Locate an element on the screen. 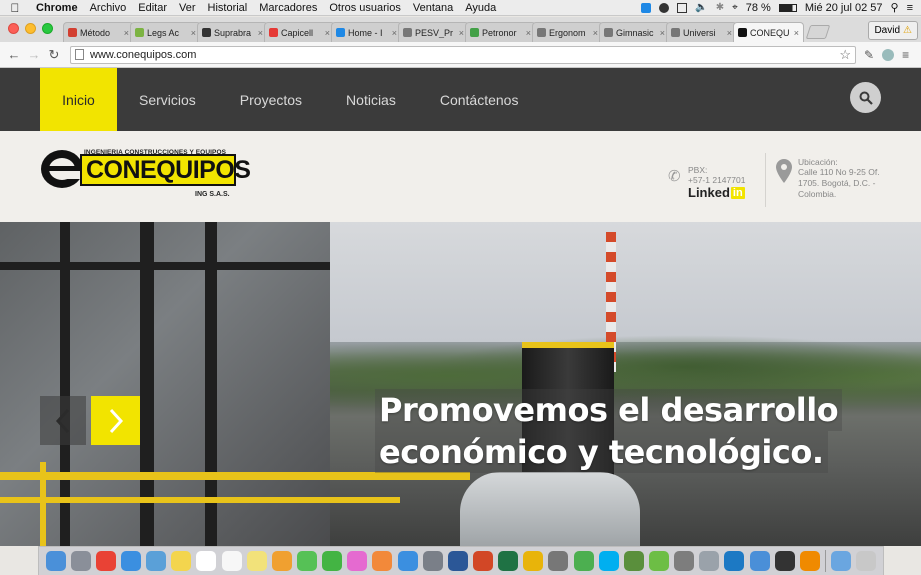 The image size is (921, 575). nav-proyectos: Proyectos is located at coordinates (271, 99).